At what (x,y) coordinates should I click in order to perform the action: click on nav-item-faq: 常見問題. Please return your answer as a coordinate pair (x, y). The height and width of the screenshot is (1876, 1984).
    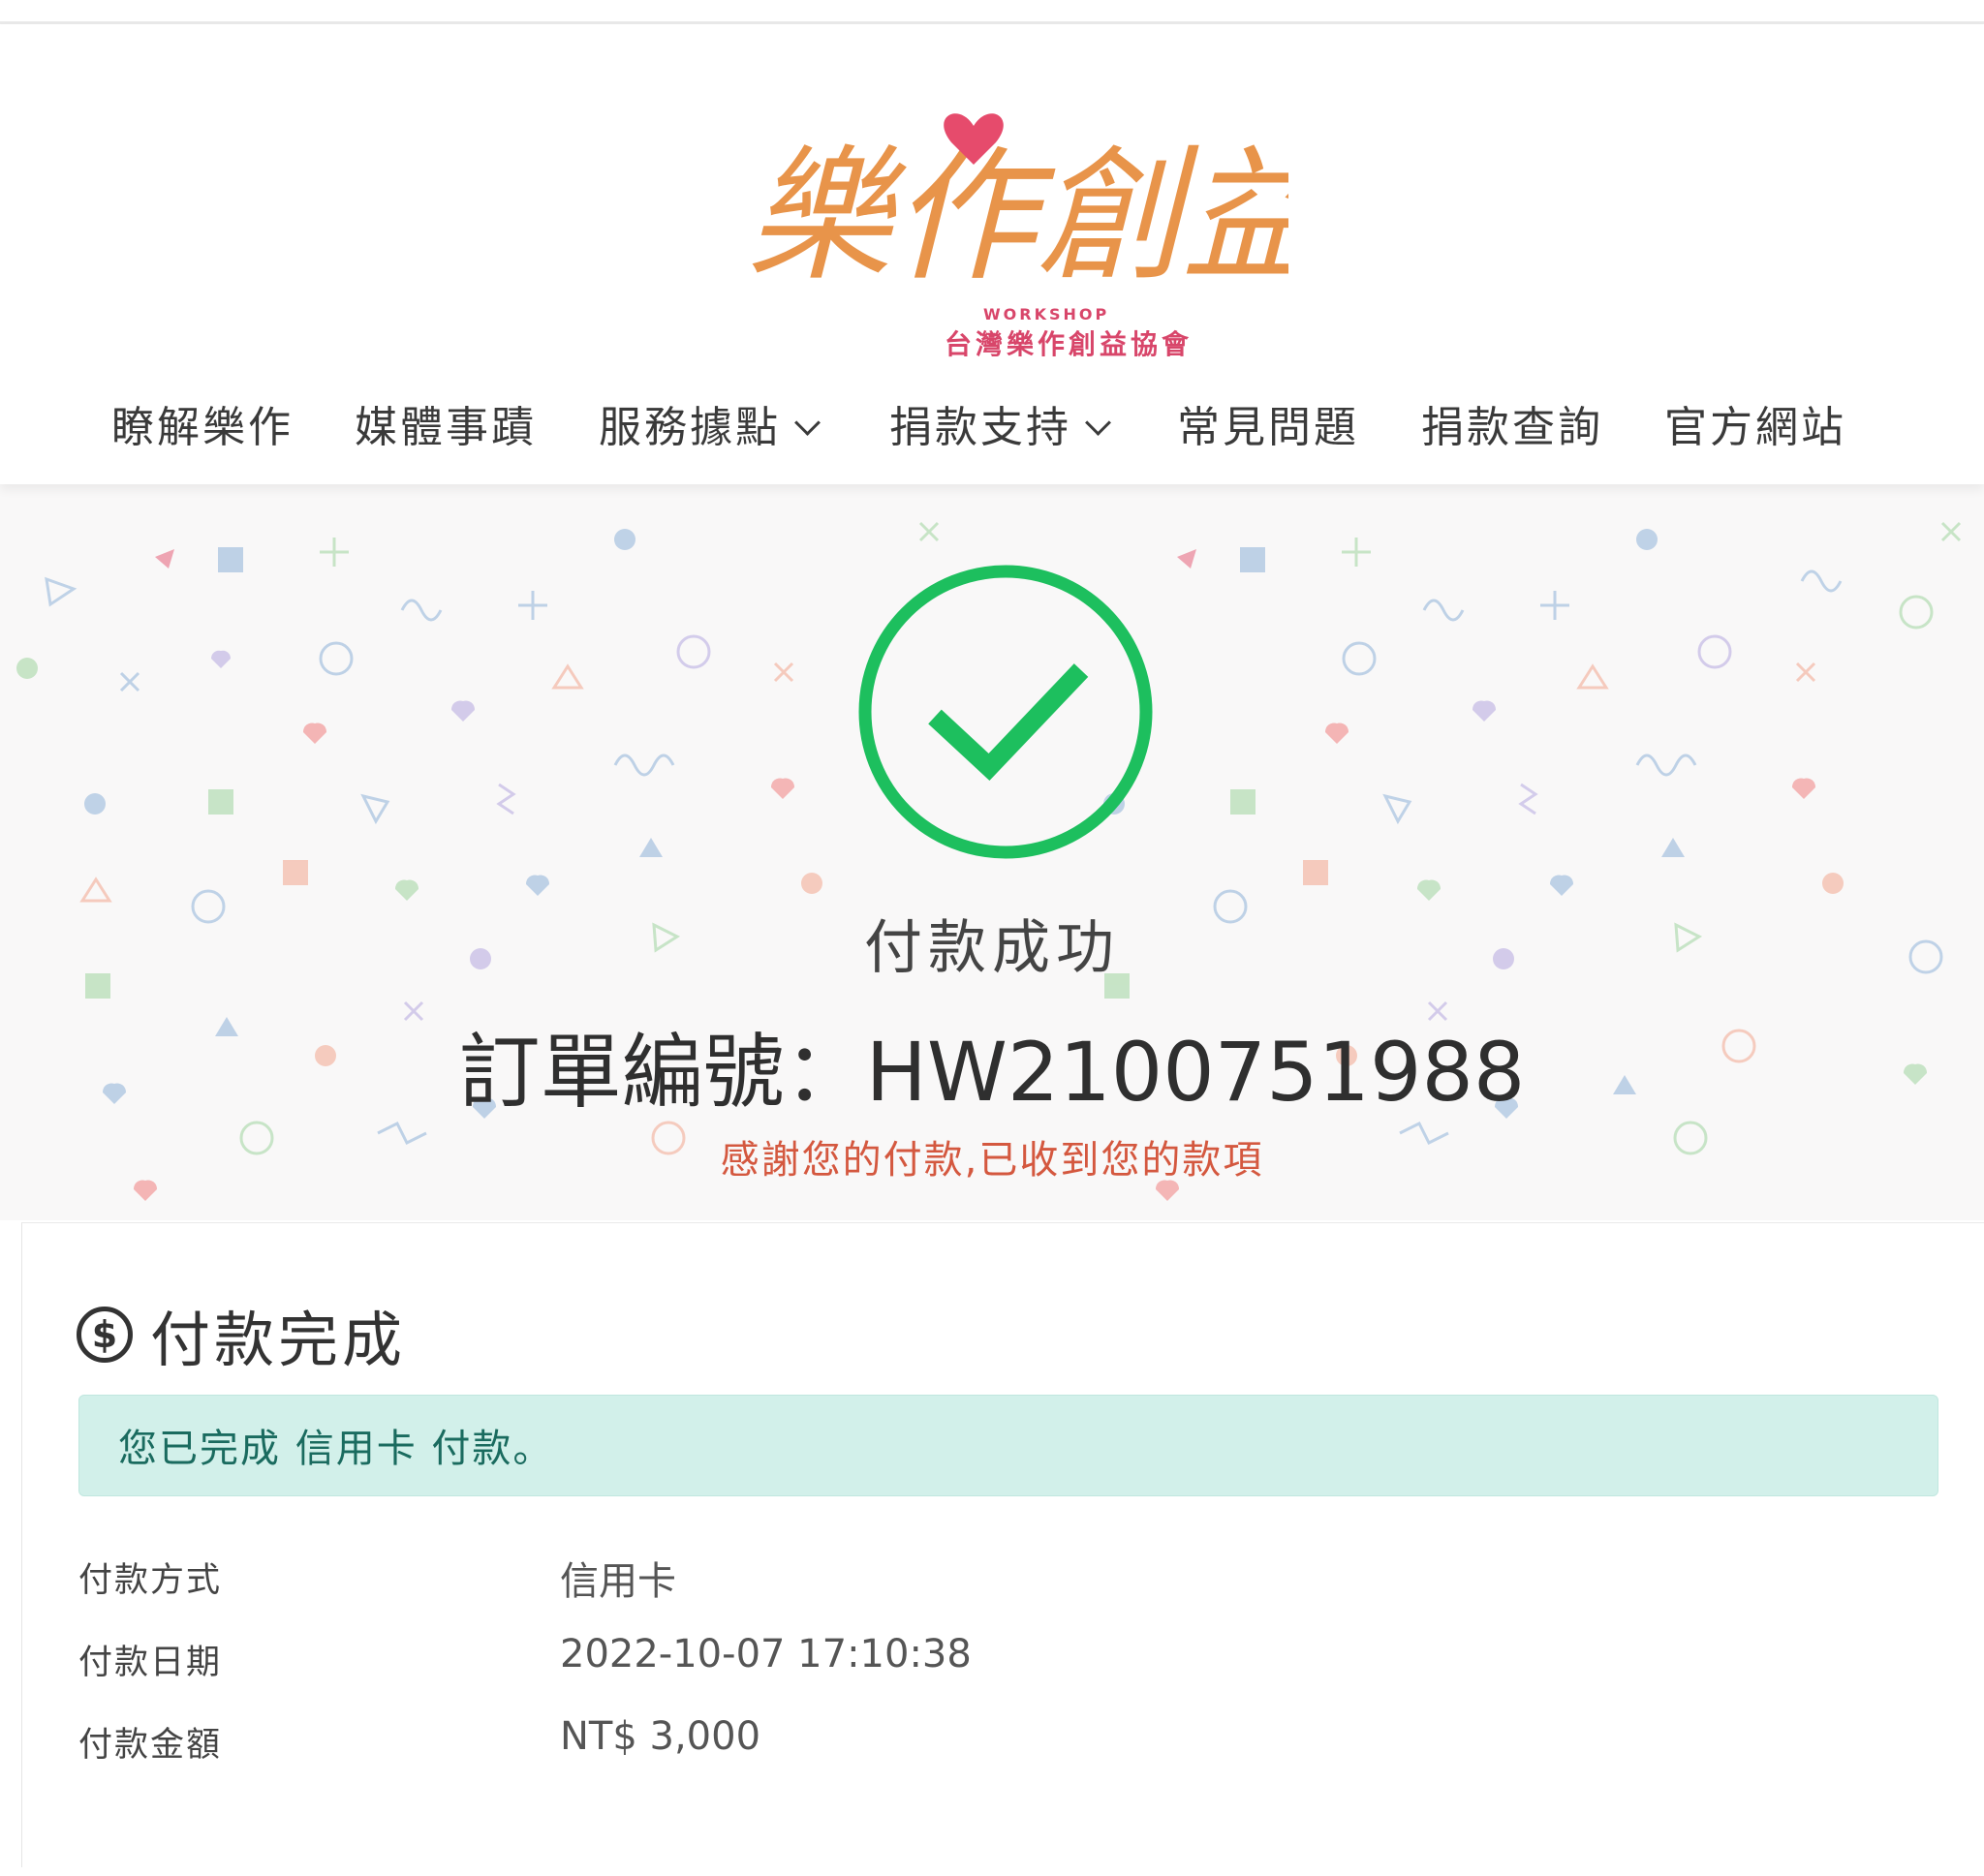
    Looking at the image, I should click on (1268, 423).